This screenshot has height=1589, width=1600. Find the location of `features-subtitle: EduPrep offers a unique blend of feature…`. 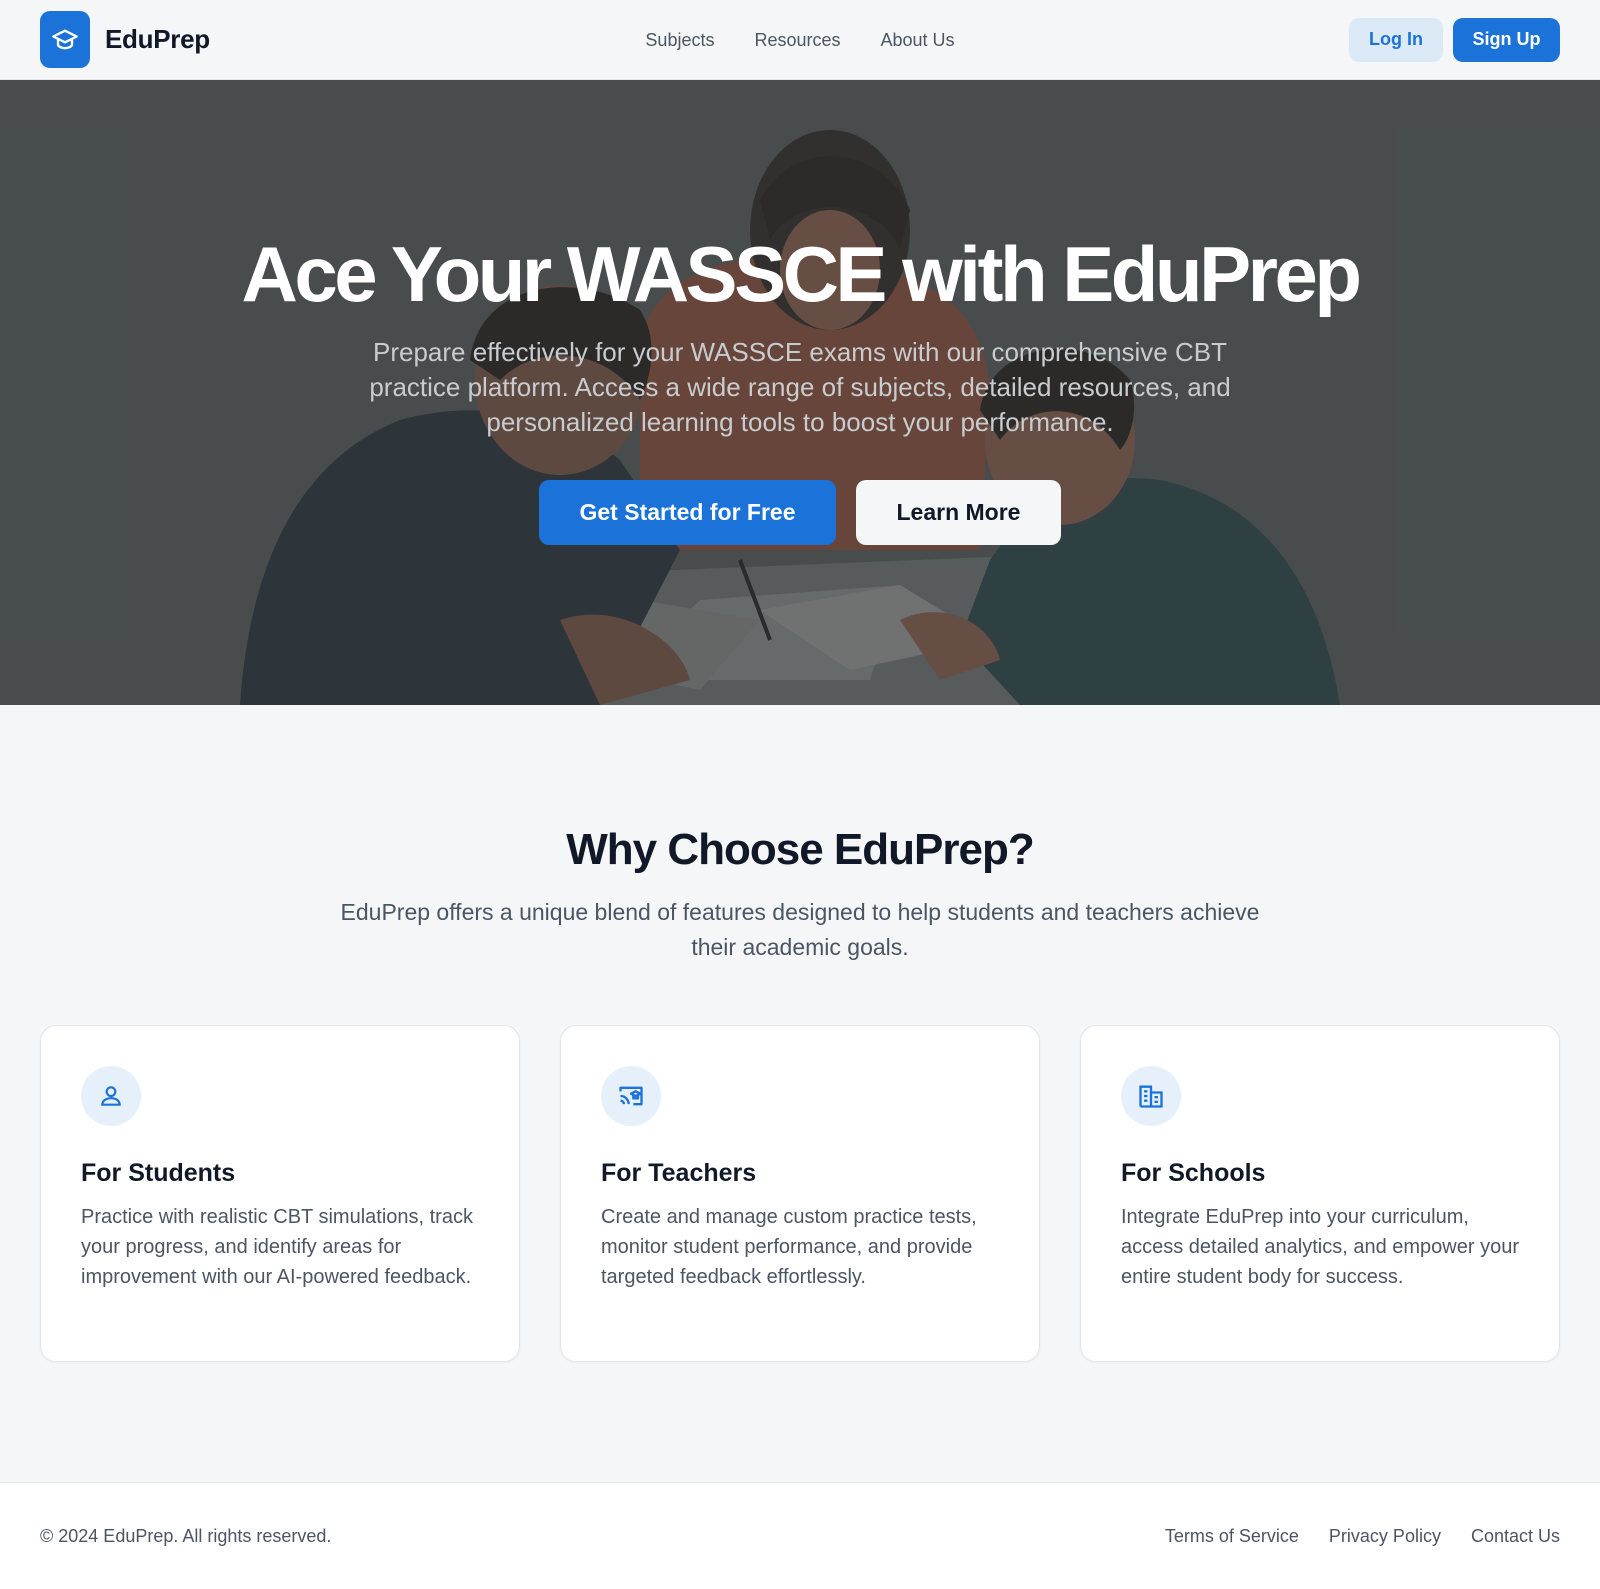

features-subtitle: EduPrep offers a unique blend of feature… is located at coordinates (800, 929).